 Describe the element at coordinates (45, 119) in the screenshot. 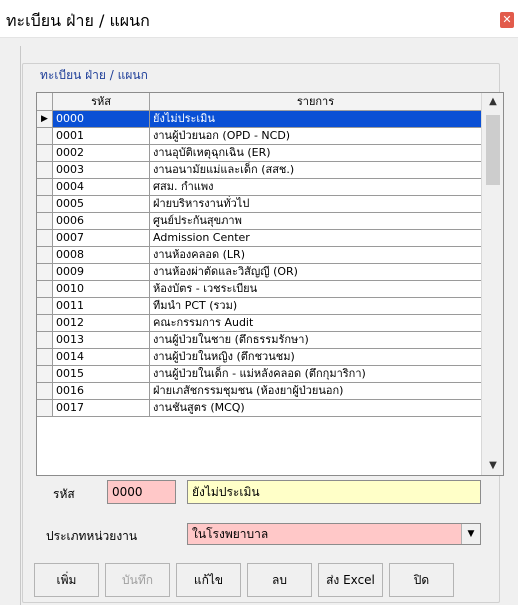

I see `row-pointer-icon: ▶` at that location.